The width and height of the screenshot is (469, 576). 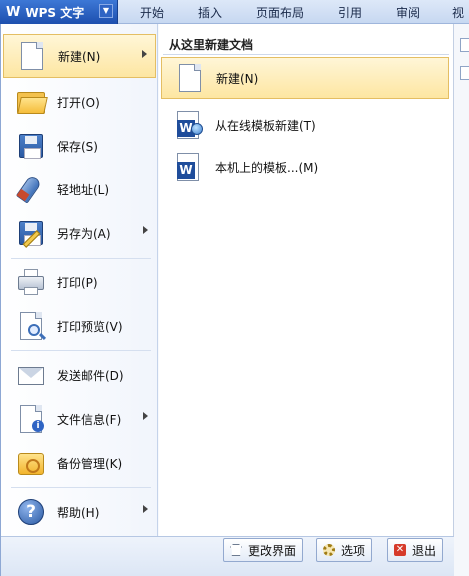 I want to click on menu-item-save: 保存(S), so click(x=79, y=146).